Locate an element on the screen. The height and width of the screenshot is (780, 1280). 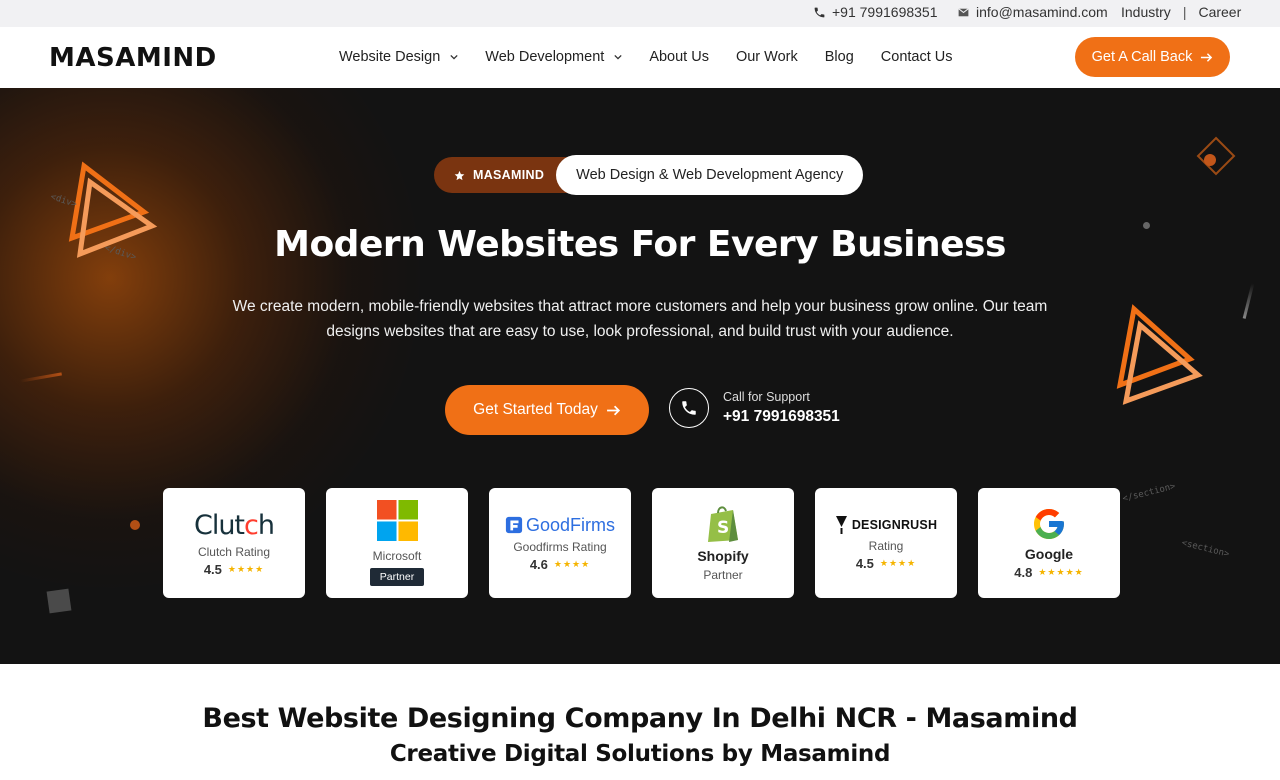
support-number: +91 7991698351 is located at coordinates (781, 416).